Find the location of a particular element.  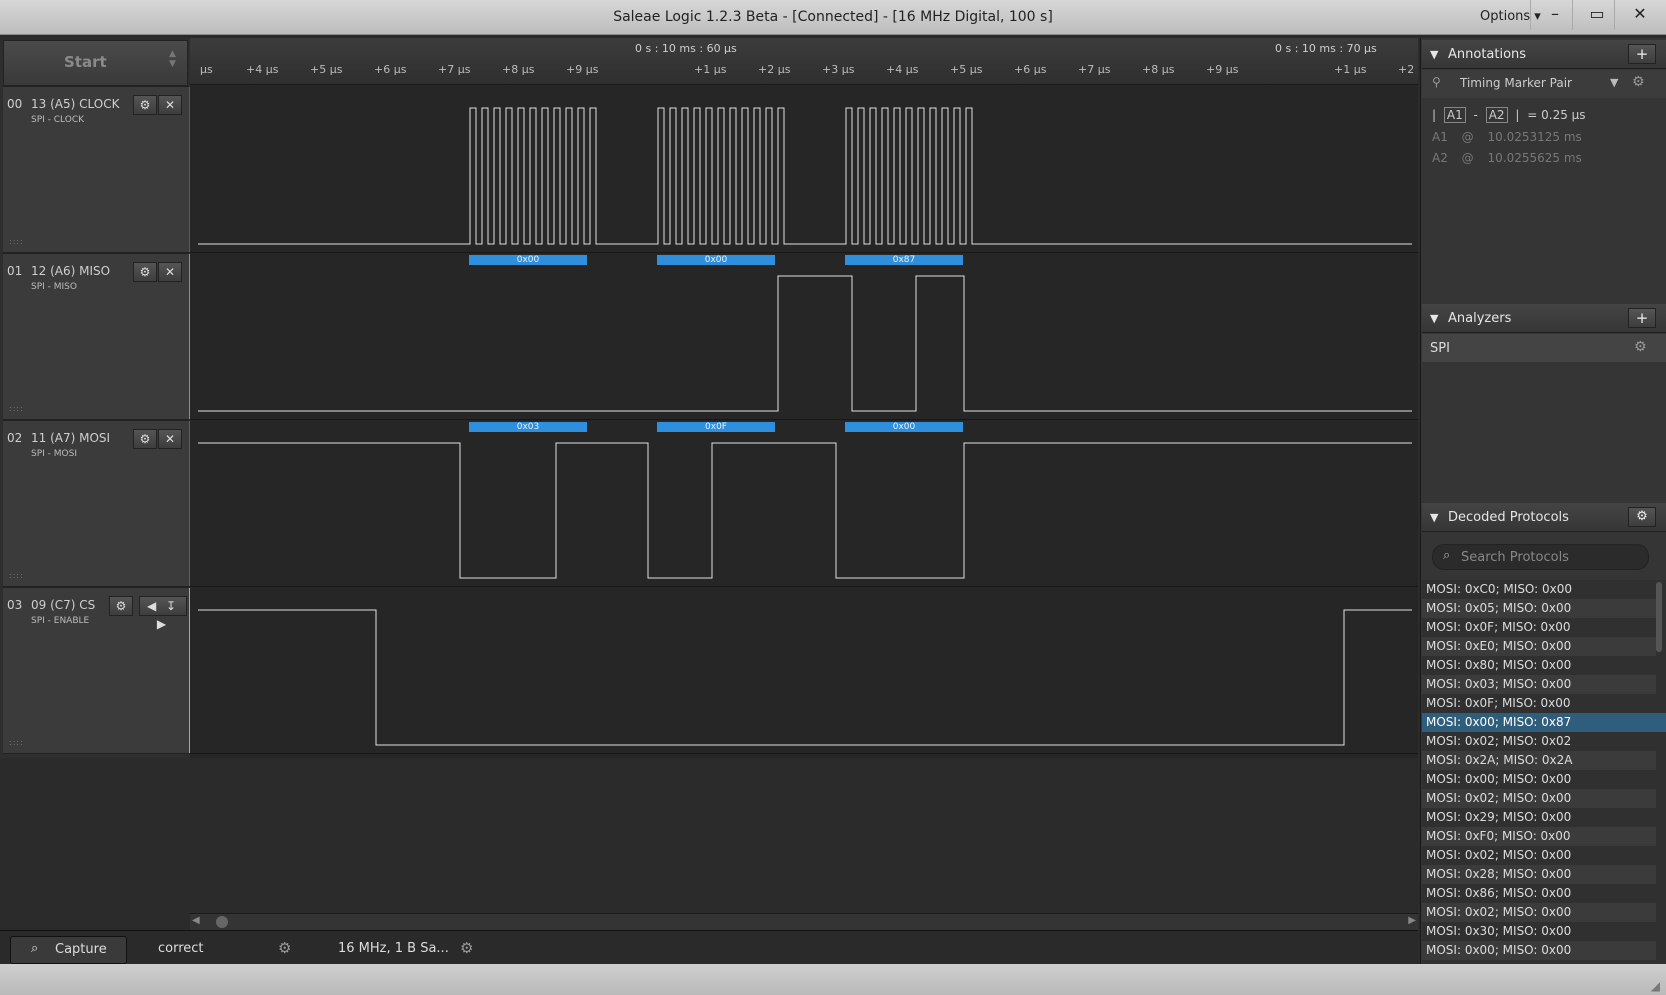

ruler-tick: +8 µs is located at coordinates (518, 69).